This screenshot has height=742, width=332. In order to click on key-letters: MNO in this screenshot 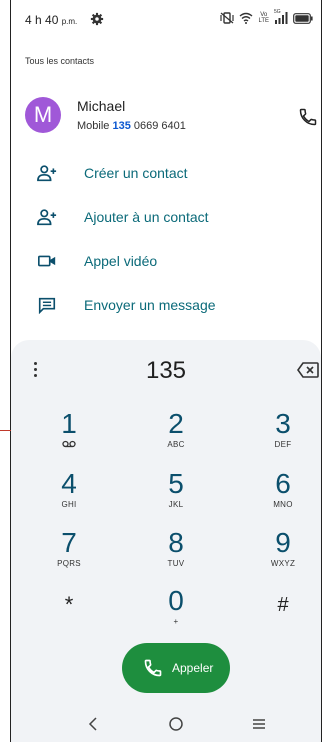, I will do `click(283, 504)`.